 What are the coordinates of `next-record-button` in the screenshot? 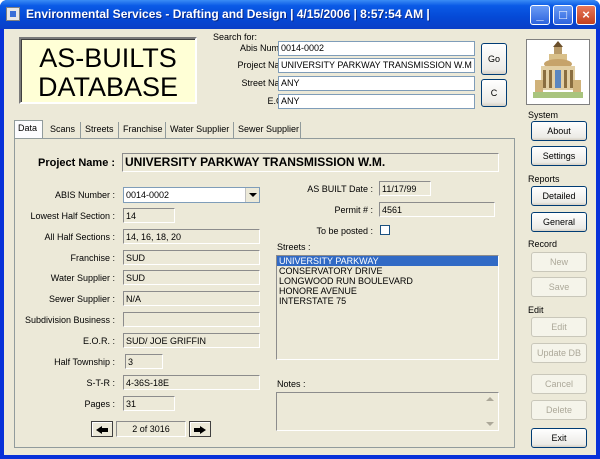 It's located at (200, 429).